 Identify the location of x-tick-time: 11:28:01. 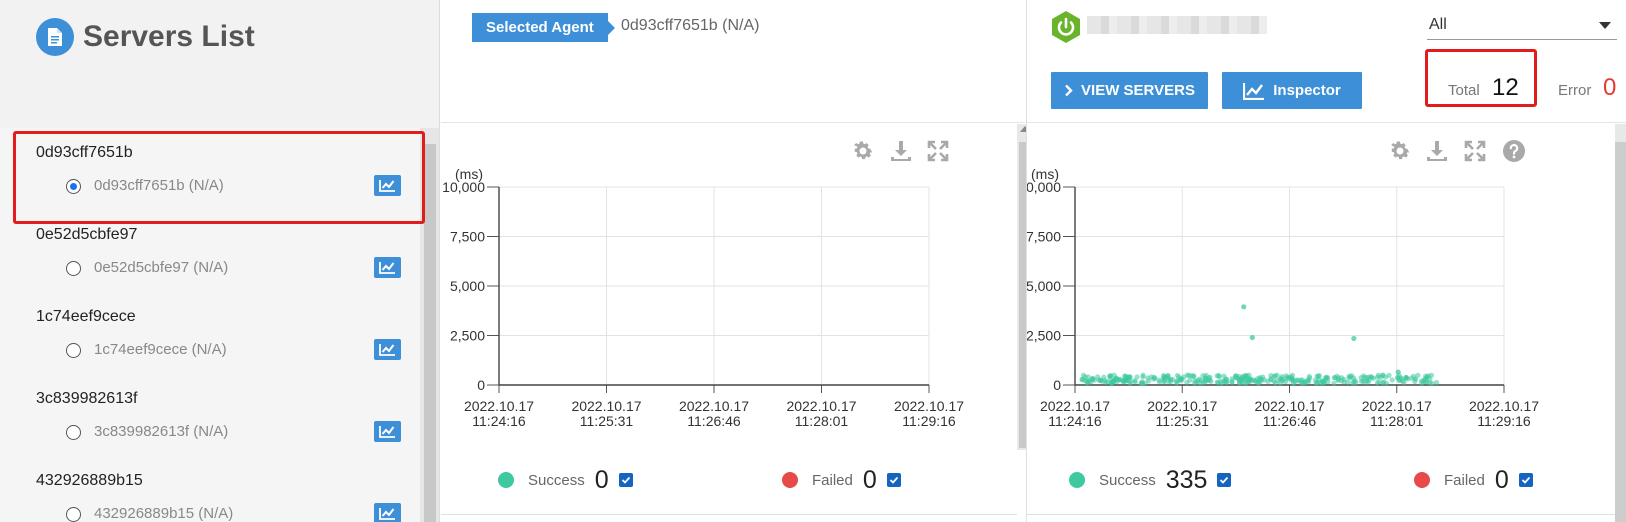
(822, 421).